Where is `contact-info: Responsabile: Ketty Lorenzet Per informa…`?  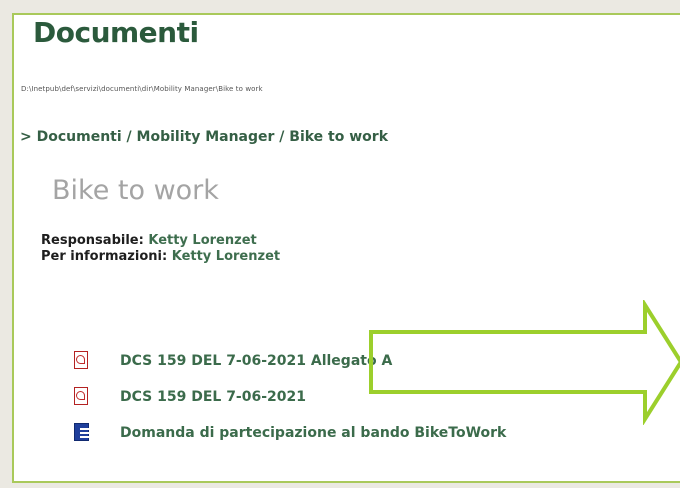 contact-info: Responsabile: Ketty Lorenzet Per informa… is located at coordinates (160, 249).